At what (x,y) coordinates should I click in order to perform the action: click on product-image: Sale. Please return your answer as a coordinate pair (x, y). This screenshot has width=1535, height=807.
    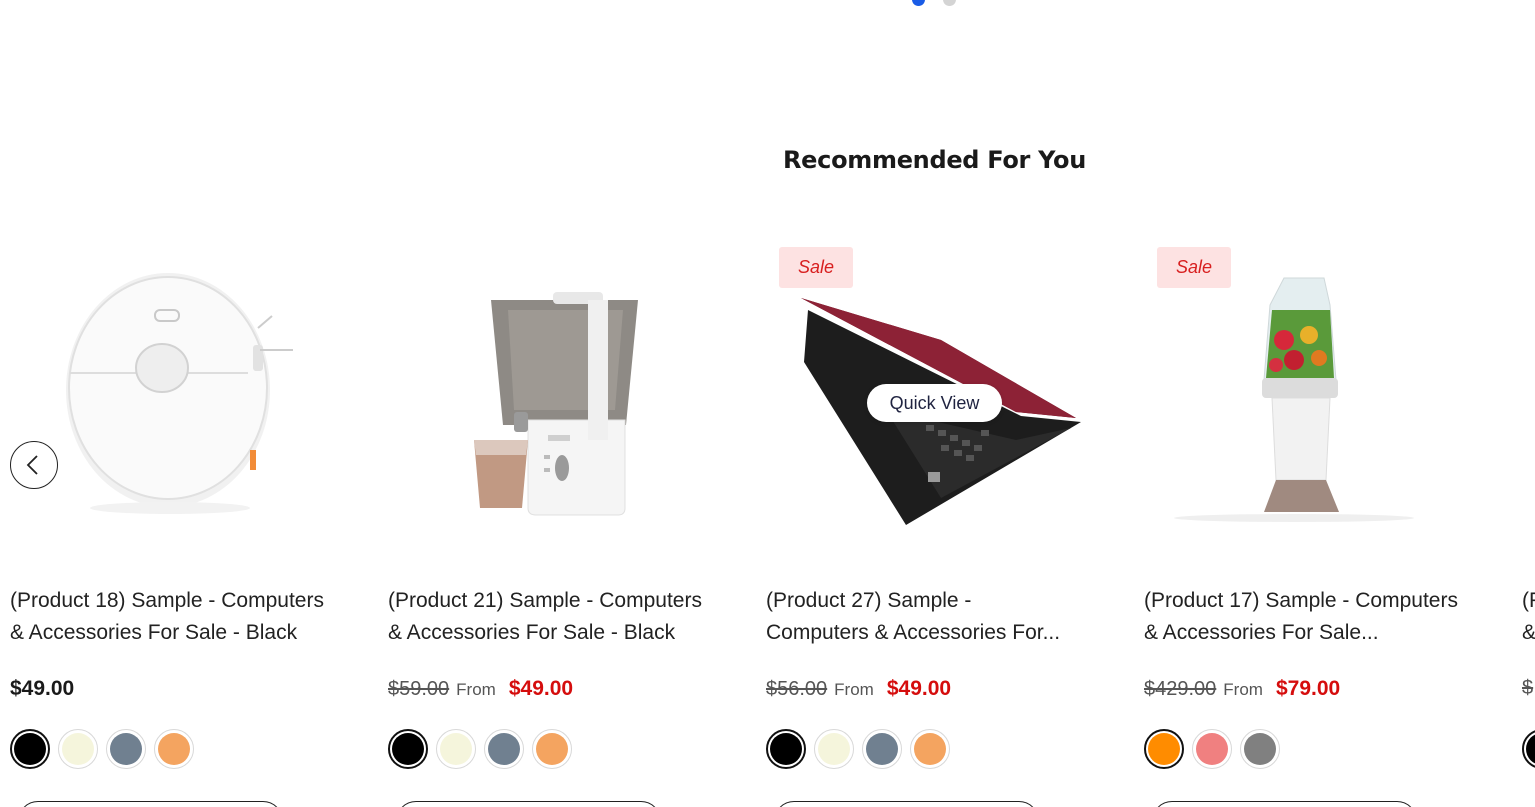
    Looking at the image, I should click on (1319, 400).